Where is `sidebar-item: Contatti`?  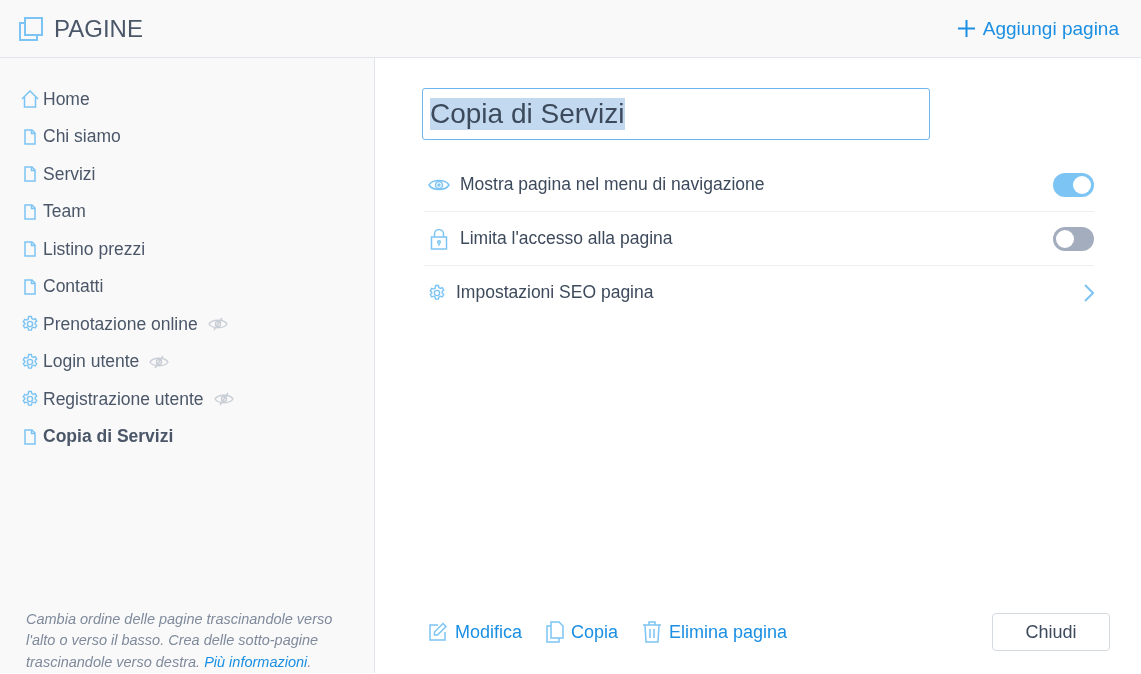 sidebar-item: Contatti is located at coordinates (73, 287).